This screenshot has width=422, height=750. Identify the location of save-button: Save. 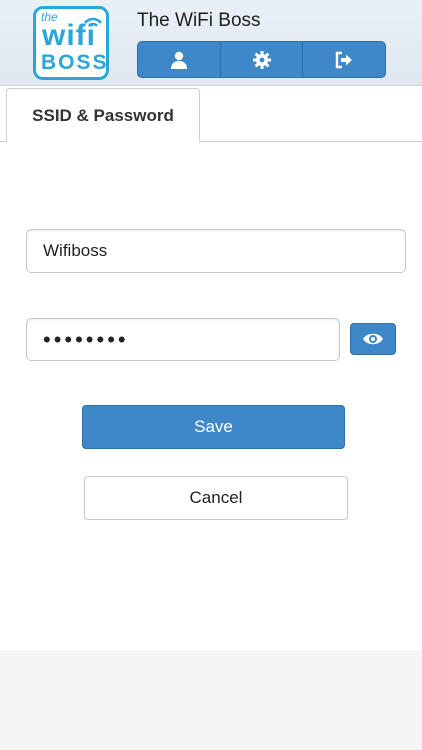
(213, 427).